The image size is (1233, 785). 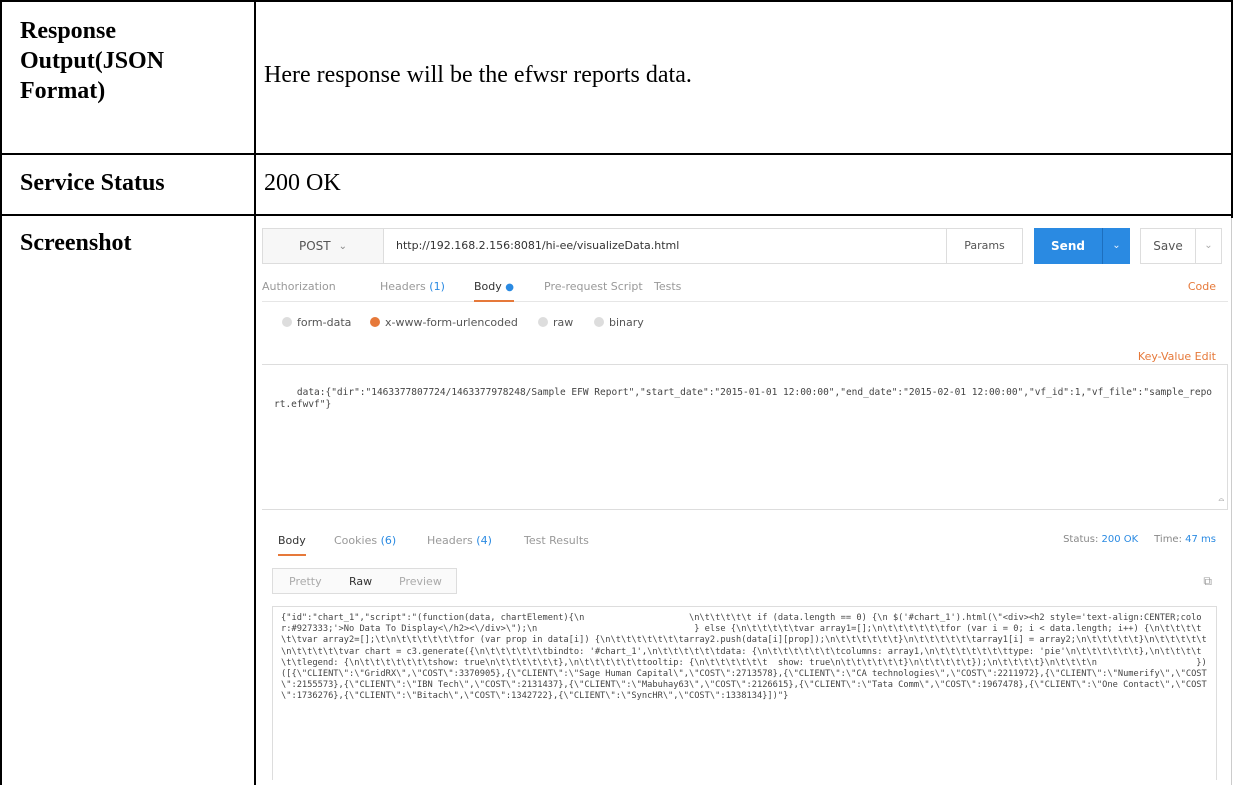 I want to click on tab-test-results: Test Results, so click(x=556, y=540).